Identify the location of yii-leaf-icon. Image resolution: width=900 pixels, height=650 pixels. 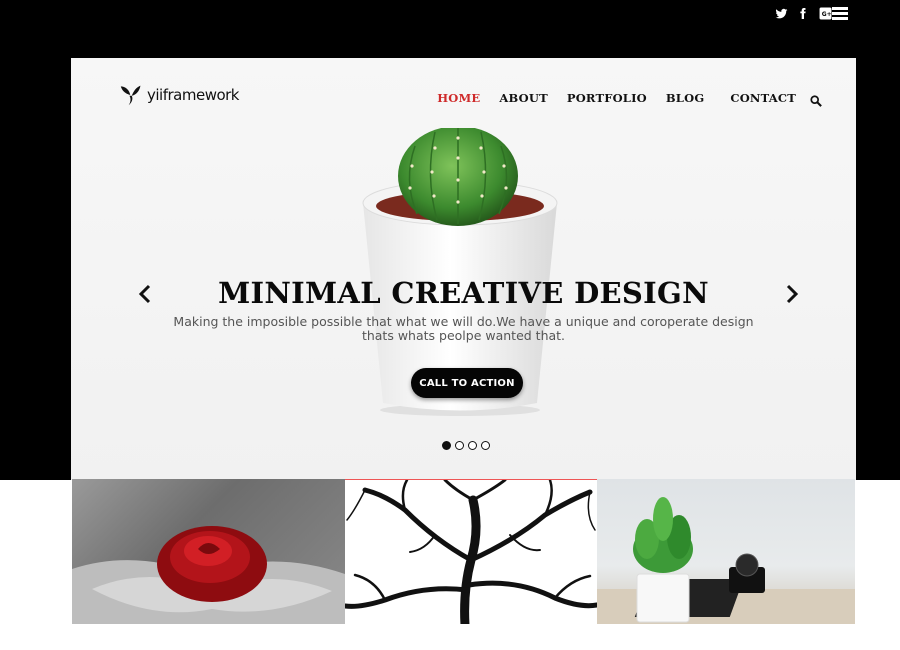
(130, 95).